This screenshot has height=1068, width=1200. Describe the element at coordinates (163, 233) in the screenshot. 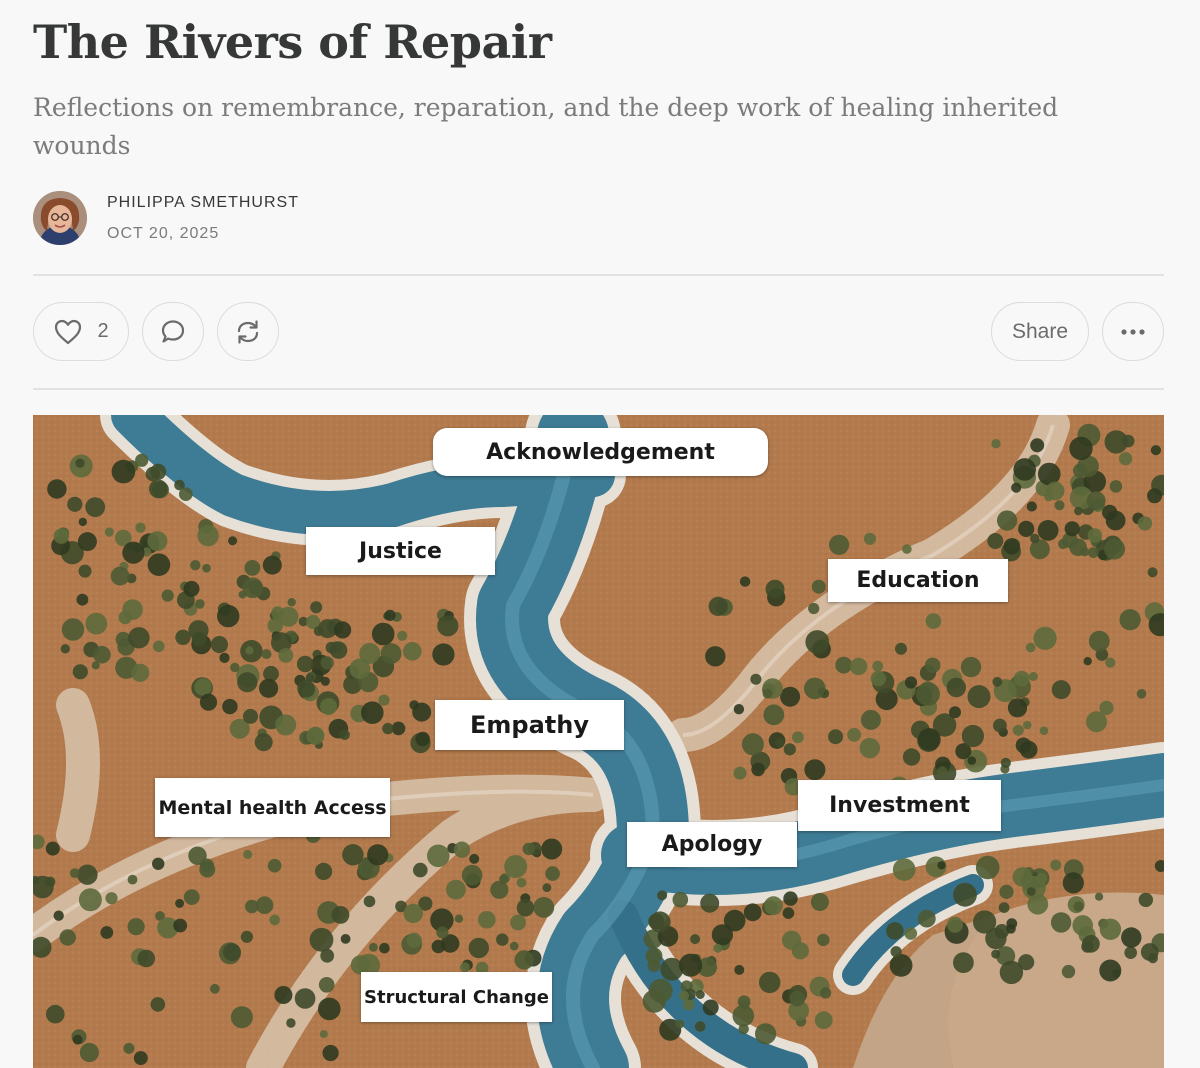

I see `post-date: OCT 20, 2025` at that location.